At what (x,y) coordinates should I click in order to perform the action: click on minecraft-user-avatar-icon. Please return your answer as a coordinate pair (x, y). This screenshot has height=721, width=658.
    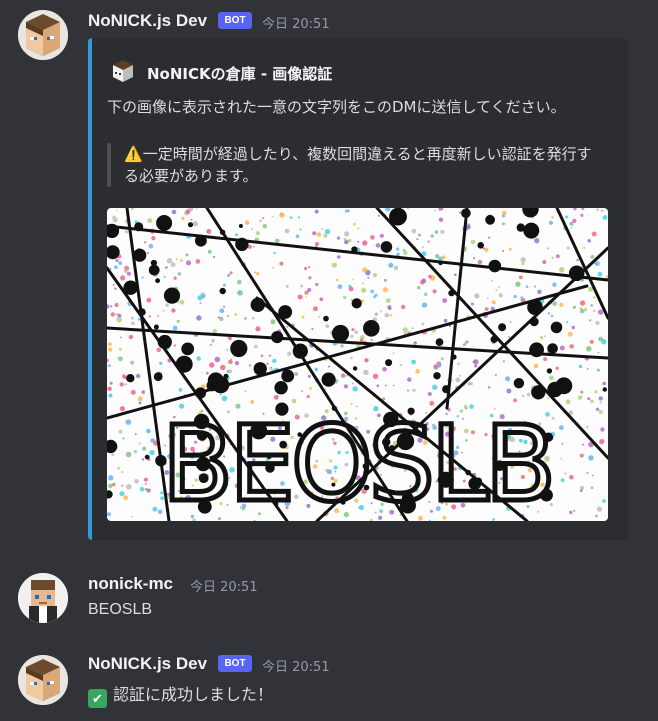
    Looking at the image, I should click on (43, 598).